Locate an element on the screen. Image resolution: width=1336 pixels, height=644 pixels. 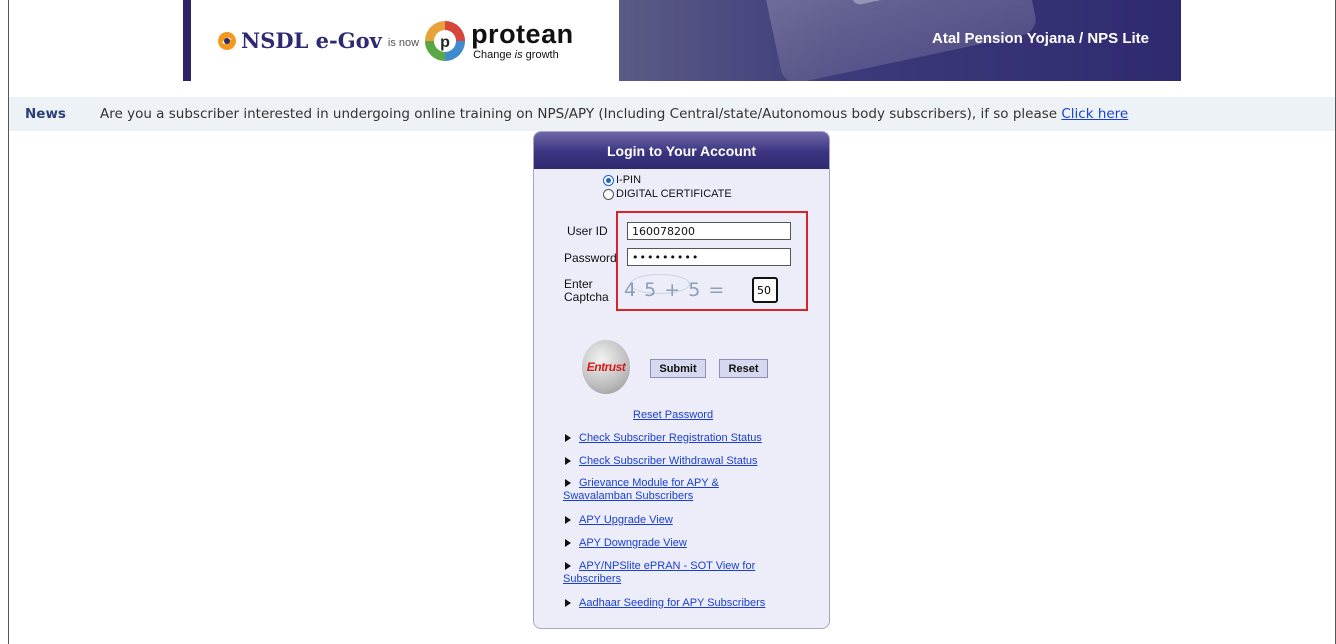
is-now-text: is now is located at coordinates (403, 42).